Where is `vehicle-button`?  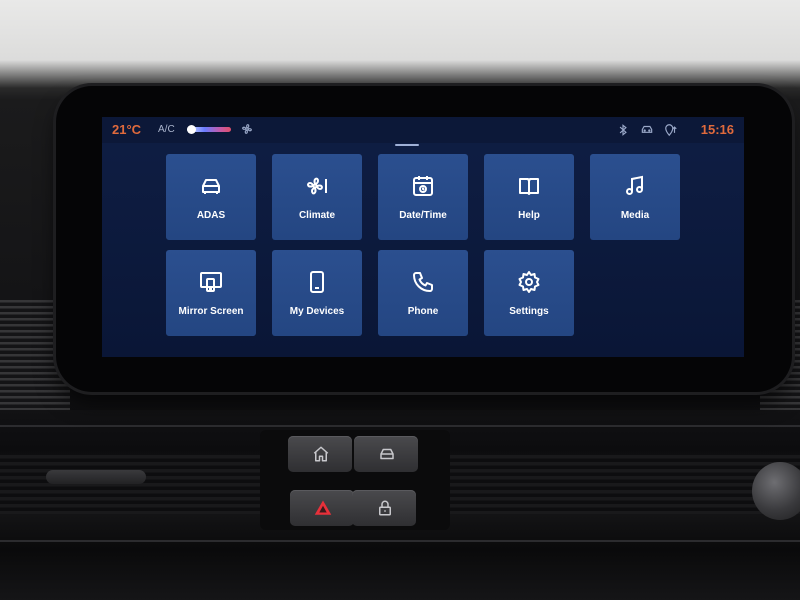 vehicle-button is located at coordinates (386, 454).